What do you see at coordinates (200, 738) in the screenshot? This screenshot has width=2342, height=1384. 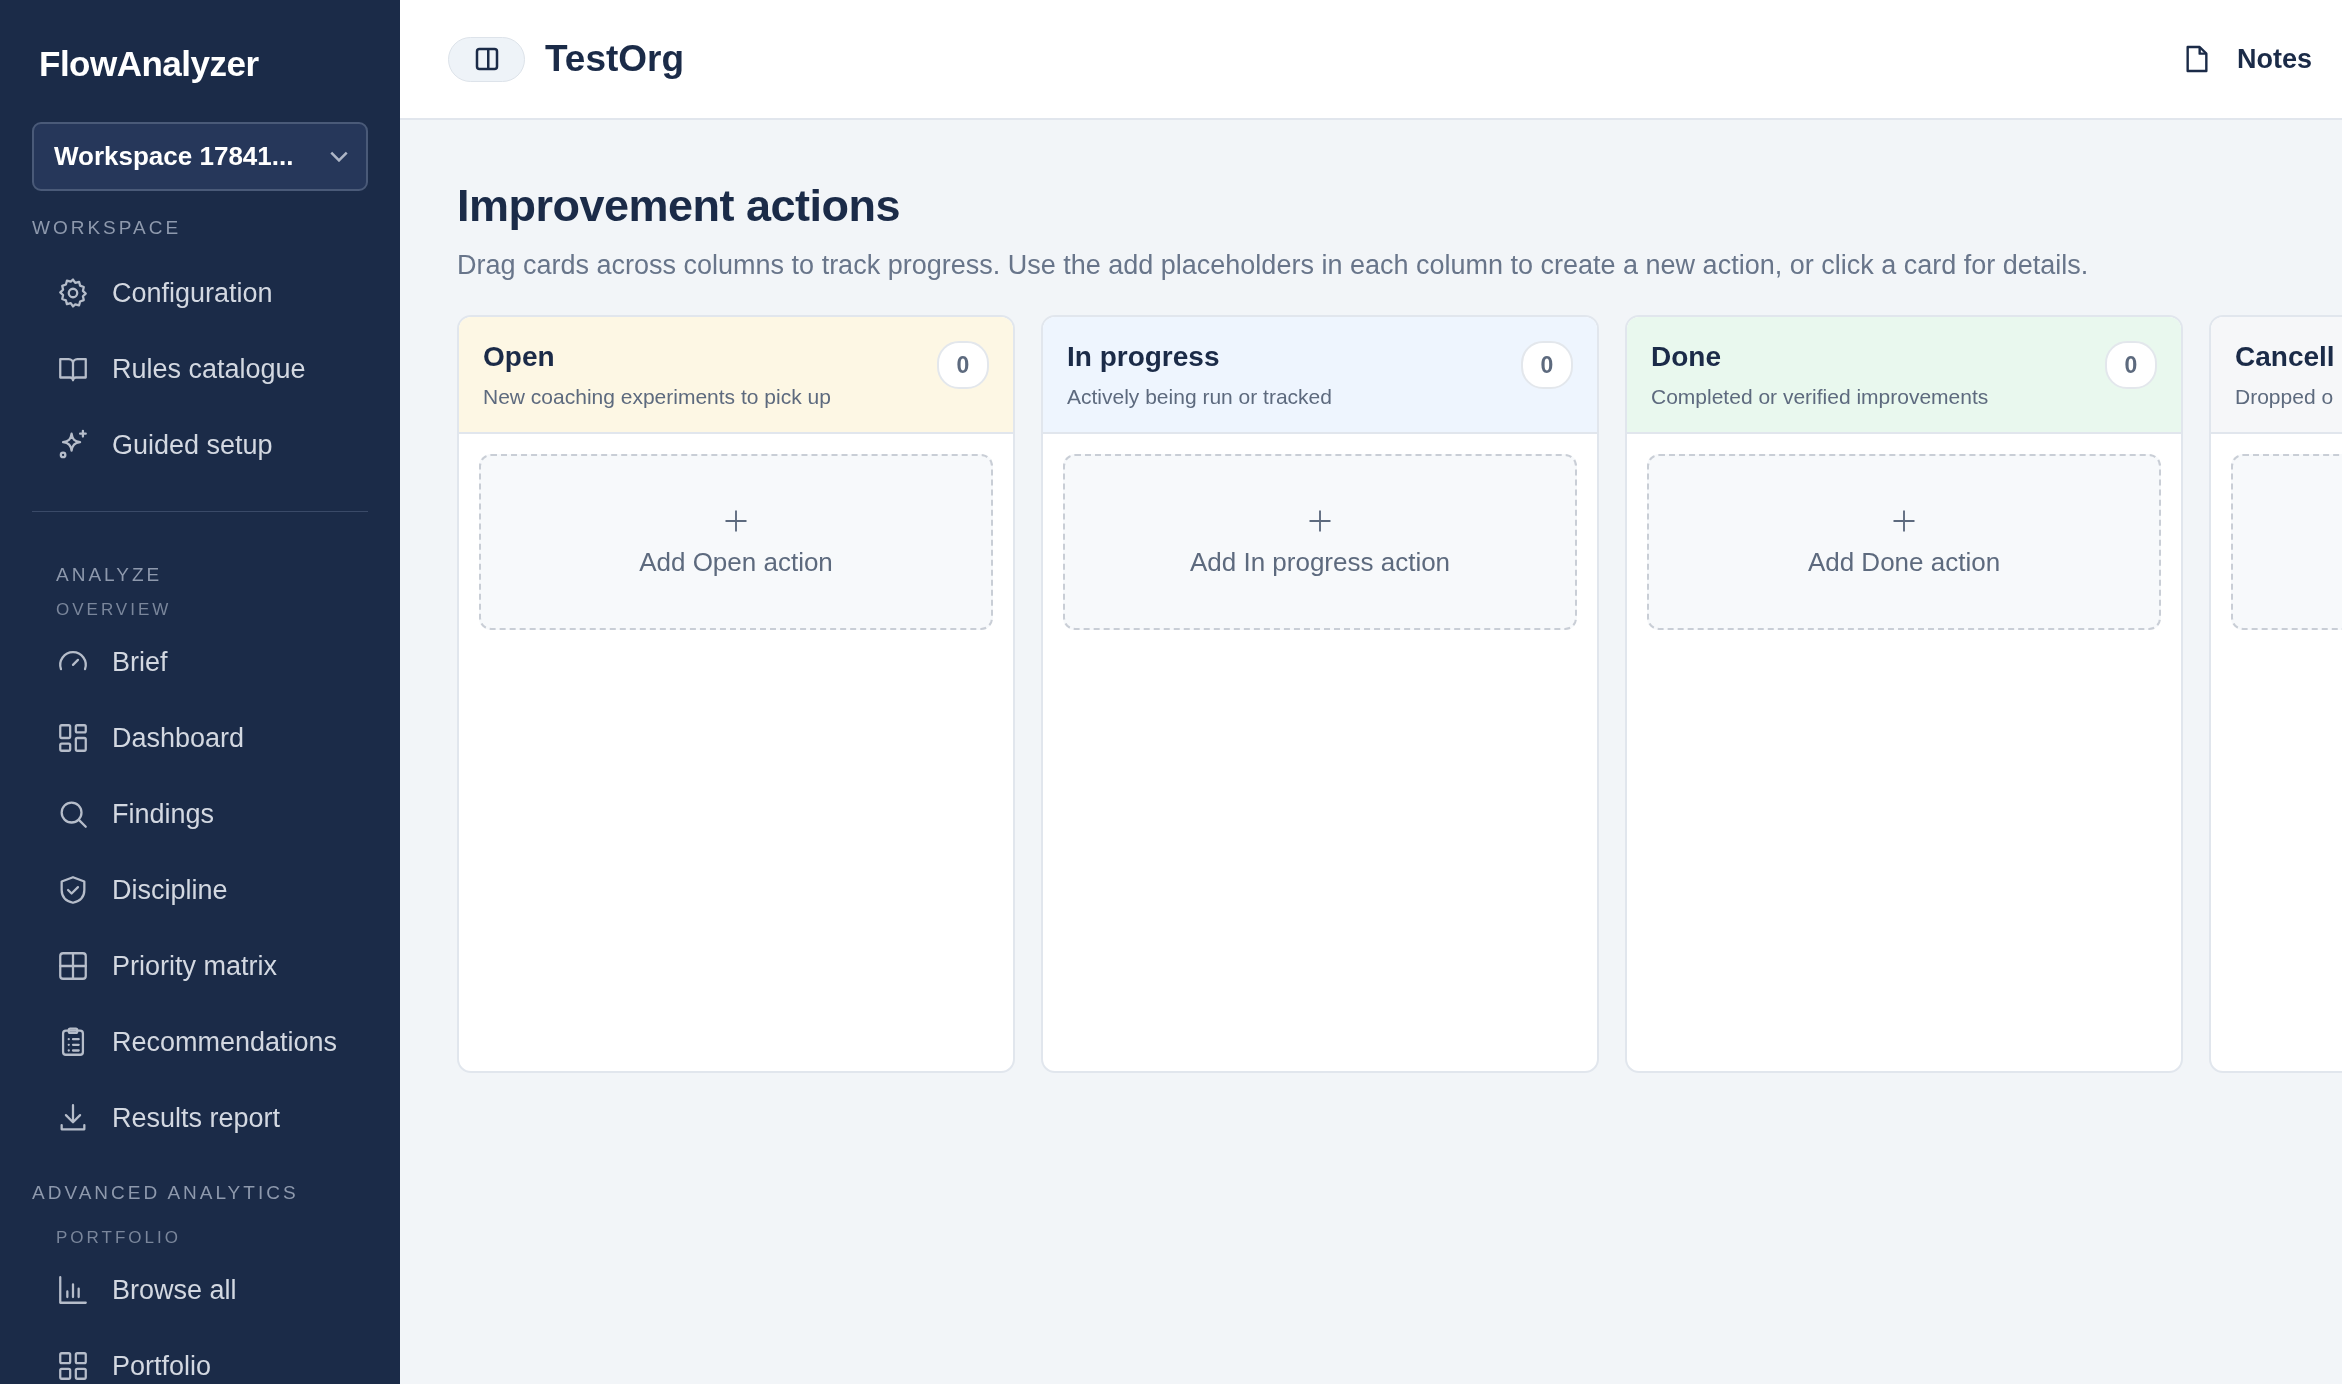 I see `nav-item: Dashboard` at bounding box center [200, 738].